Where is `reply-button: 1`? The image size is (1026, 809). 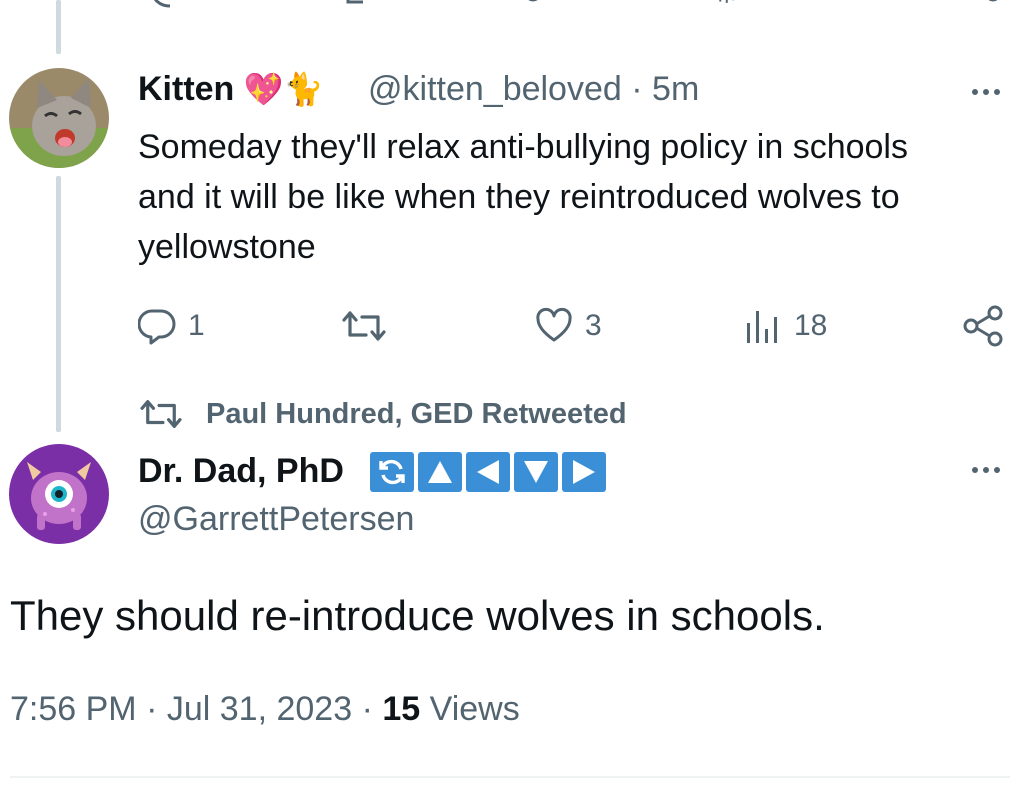
reply-button: 1 is located at coordinates (171, 326).